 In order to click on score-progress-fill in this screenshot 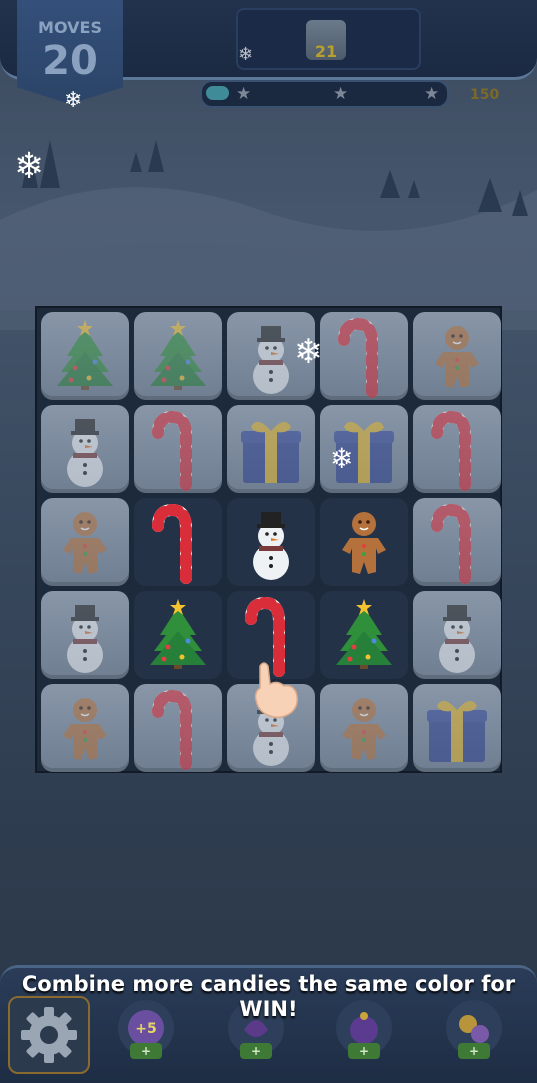, I will do `click(217, 93)`.